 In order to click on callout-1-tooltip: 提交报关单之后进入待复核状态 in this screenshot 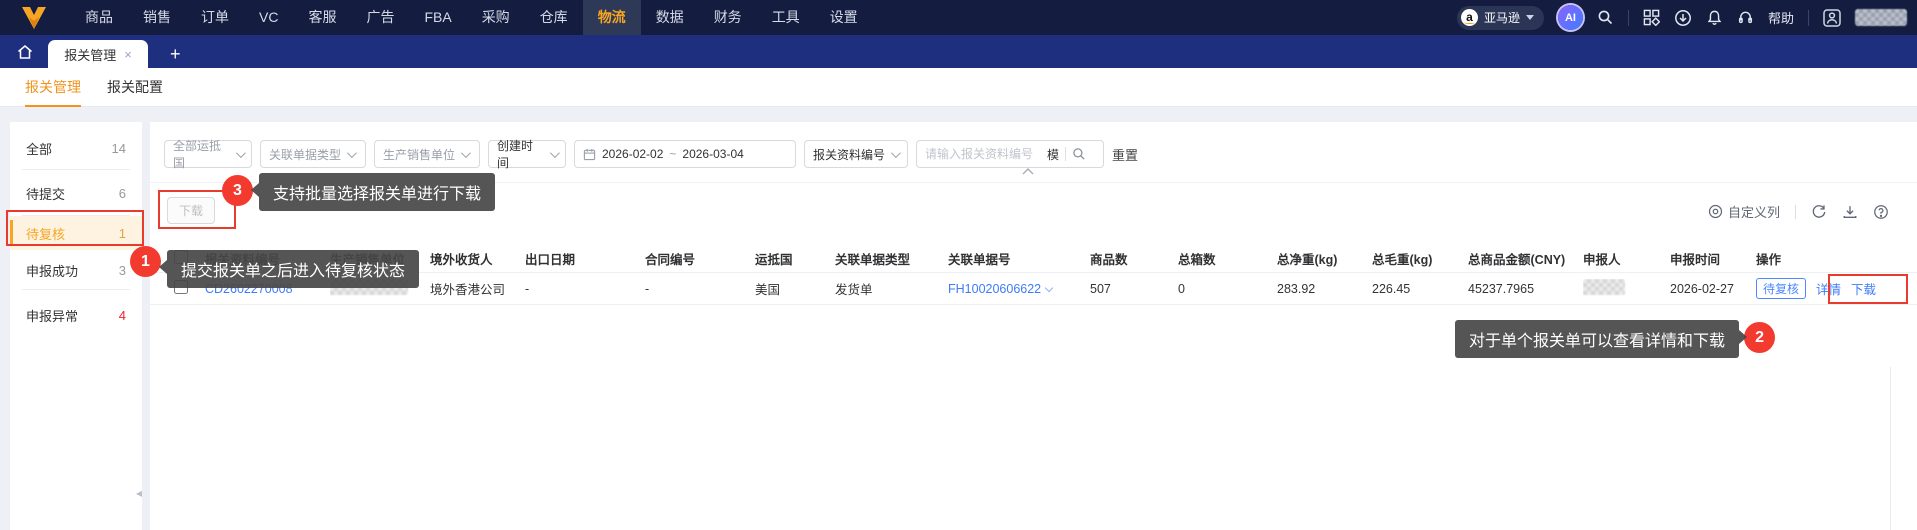, I will do `click(289, 269)`.